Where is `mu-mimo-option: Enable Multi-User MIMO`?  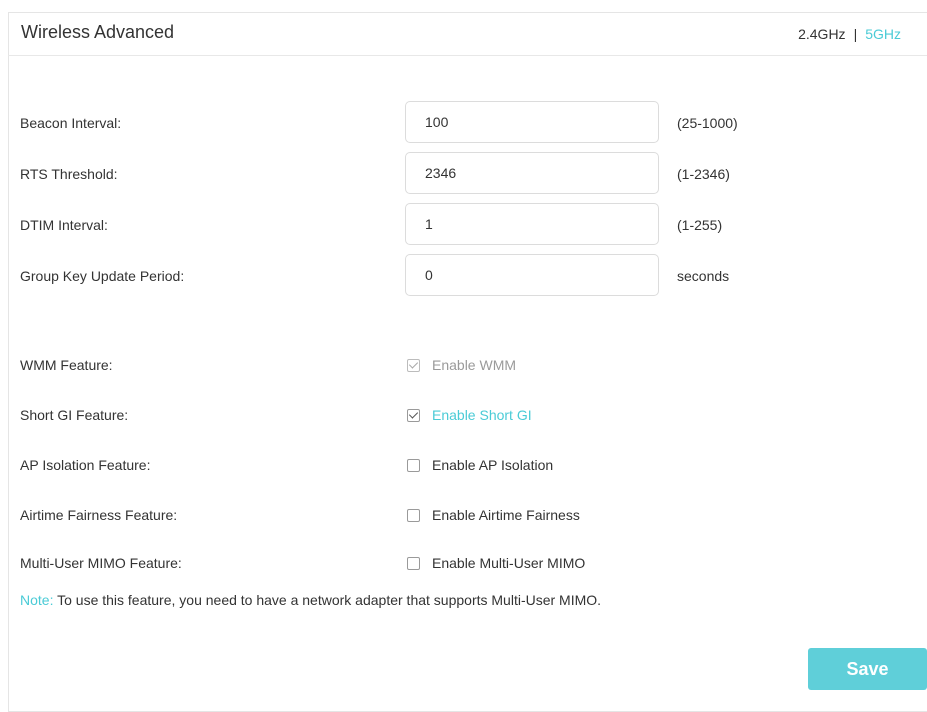 mu-mimo-option: Enable Multi-User MIMO is located at coordinates (496, 563).